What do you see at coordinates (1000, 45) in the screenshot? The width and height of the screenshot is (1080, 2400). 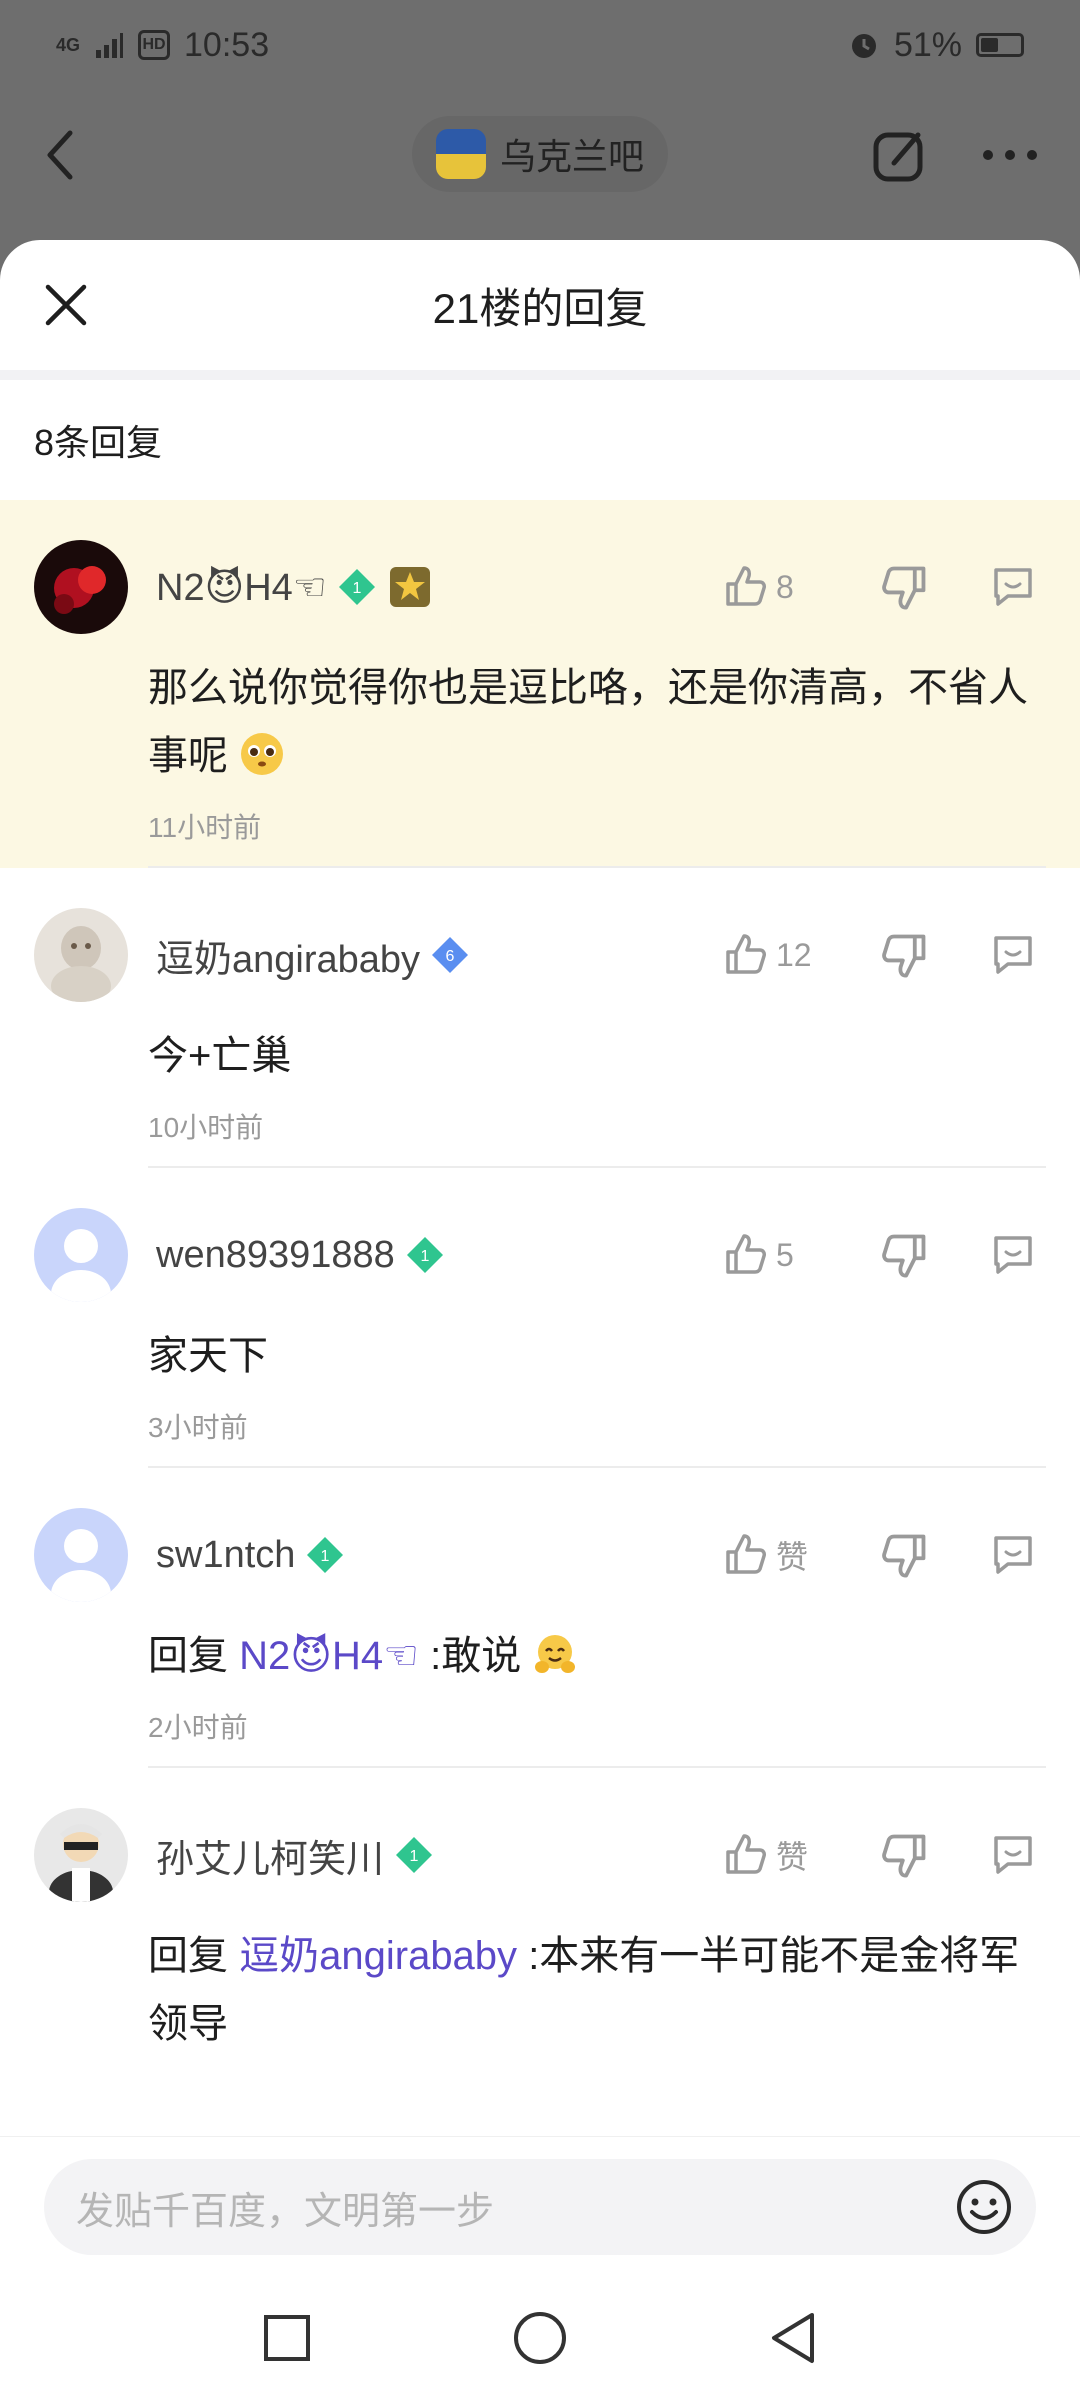 I see `battery-icon` at bounding box center [1000, 45].